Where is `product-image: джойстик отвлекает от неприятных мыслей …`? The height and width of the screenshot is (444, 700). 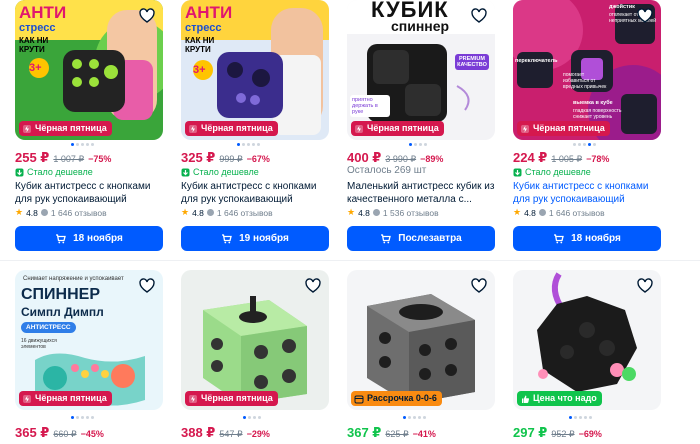 product-image: джойстик отвлекает от неприятных мыслей … is located at coordinates (587, 70).